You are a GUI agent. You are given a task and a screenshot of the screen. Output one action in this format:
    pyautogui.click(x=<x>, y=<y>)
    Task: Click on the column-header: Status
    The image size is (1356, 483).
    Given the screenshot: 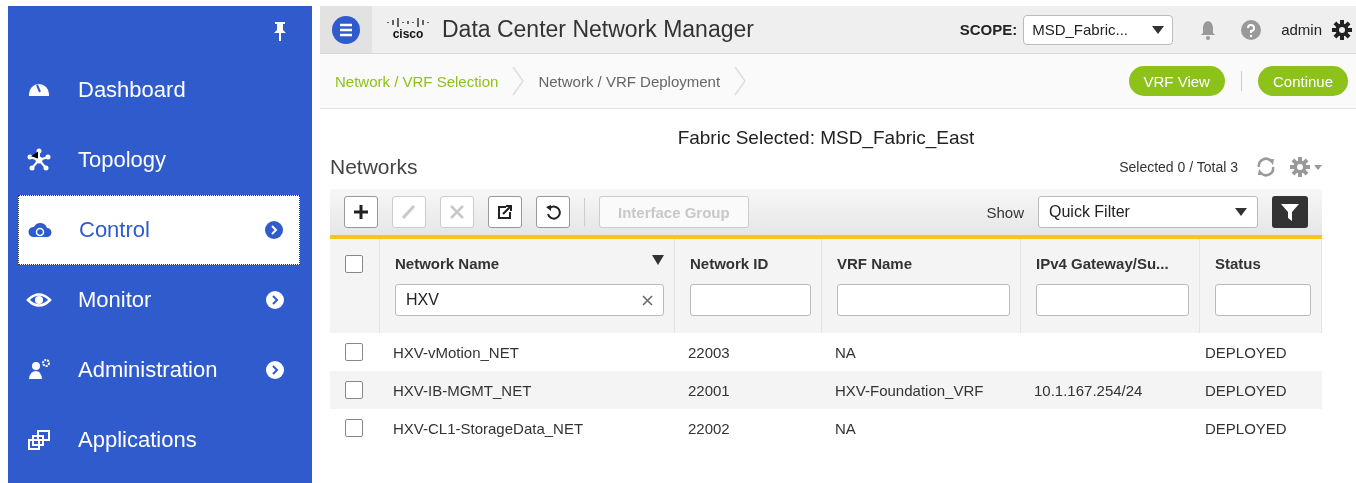 What is the action you would take?
    pyautogui.click(x=1238, y=263)
    